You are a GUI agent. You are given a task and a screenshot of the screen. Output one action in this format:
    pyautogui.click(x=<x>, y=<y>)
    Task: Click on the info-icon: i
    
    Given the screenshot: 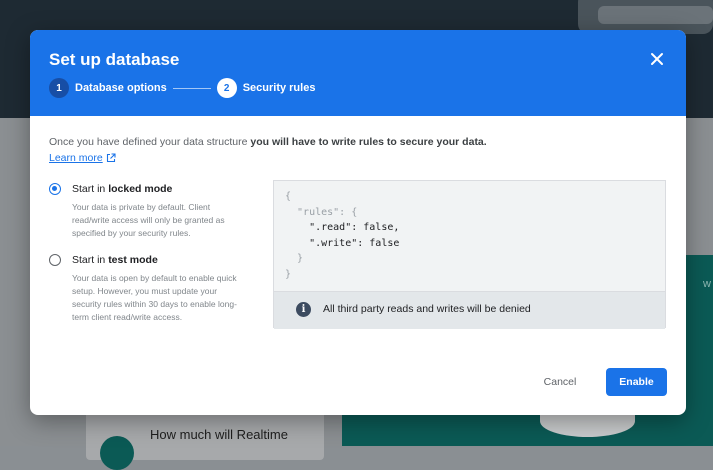 What is the action you would take?
    pyautogui.click(x=303, y=309)
    